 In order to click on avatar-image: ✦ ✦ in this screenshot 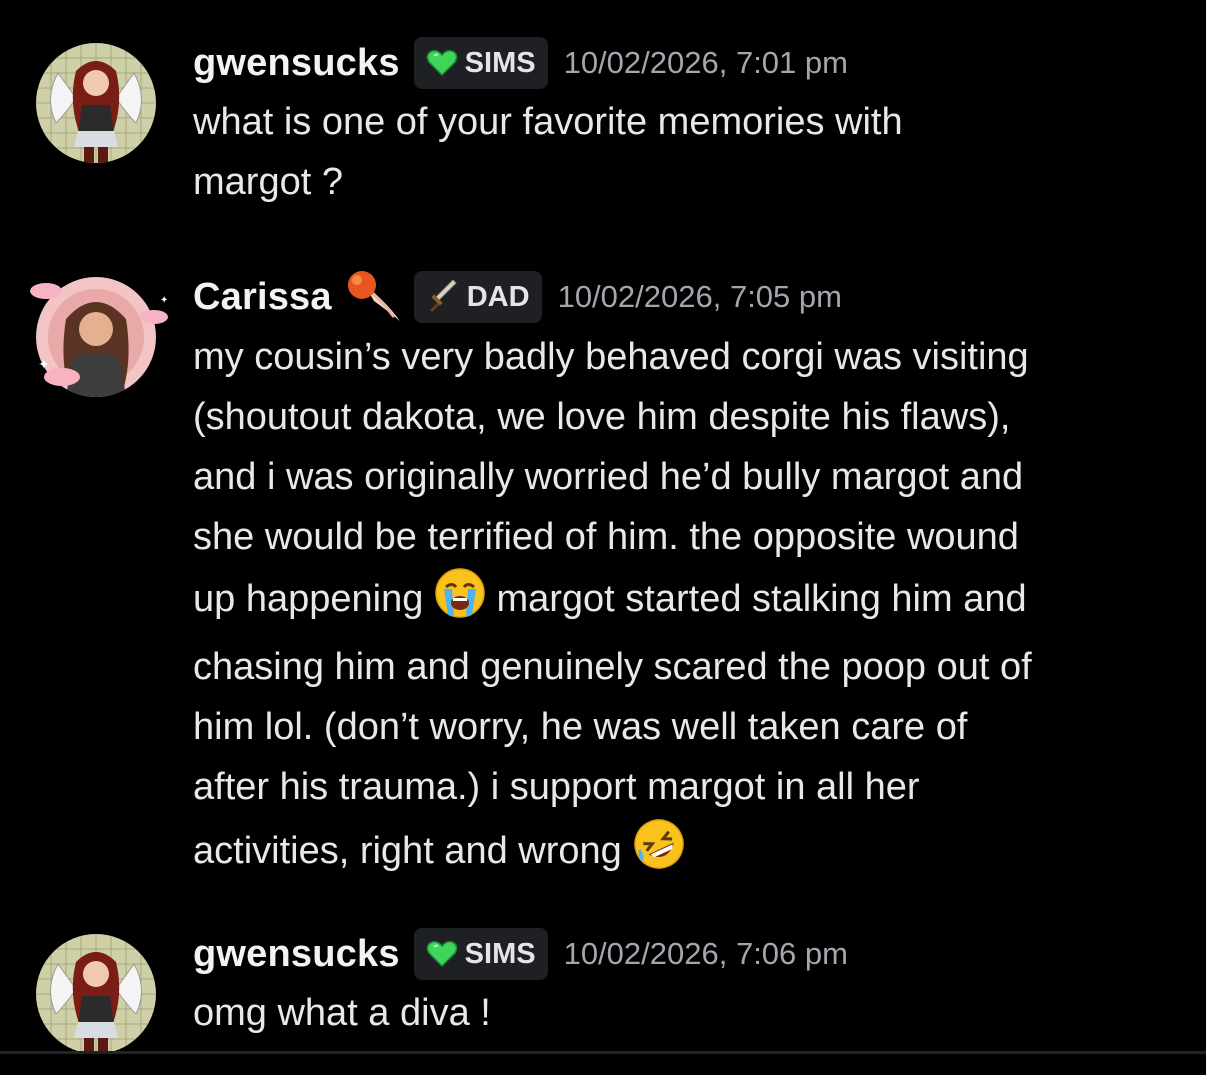, I will do `click(99, 337)`.